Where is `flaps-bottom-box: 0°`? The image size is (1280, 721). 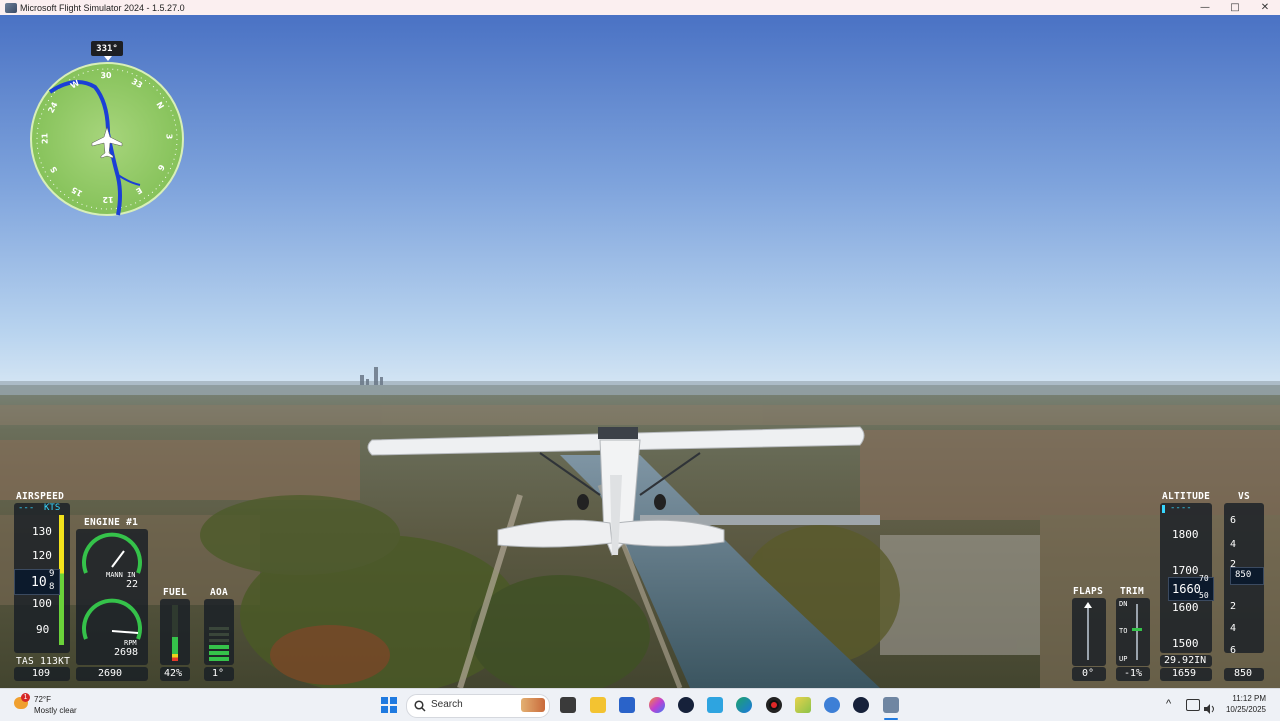 flaps-bottom-box: 0° is located at coordinates (1089, 674).